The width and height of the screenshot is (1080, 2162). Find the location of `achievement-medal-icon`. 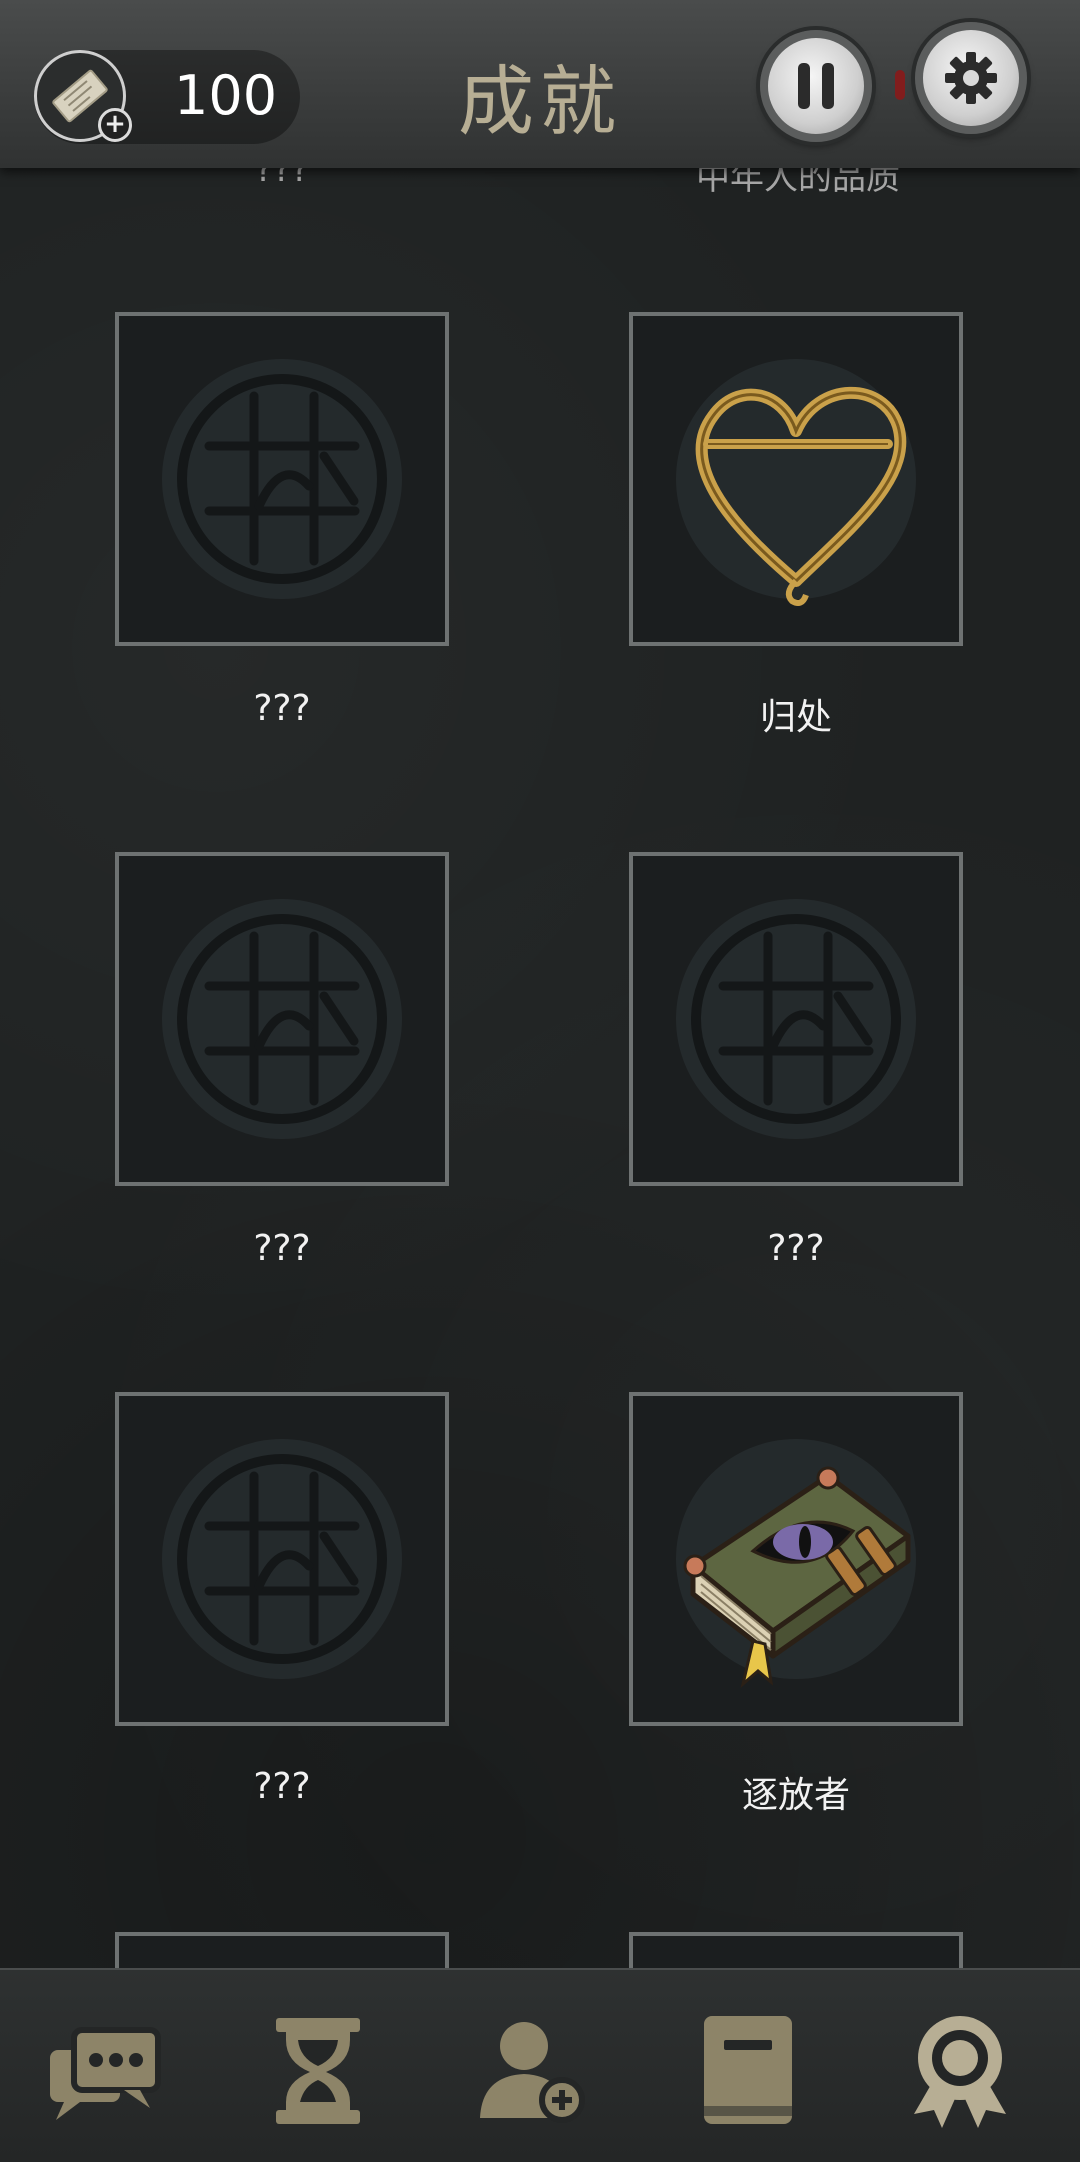

achievement-medal-icon is located at coordinates (960, 2072).